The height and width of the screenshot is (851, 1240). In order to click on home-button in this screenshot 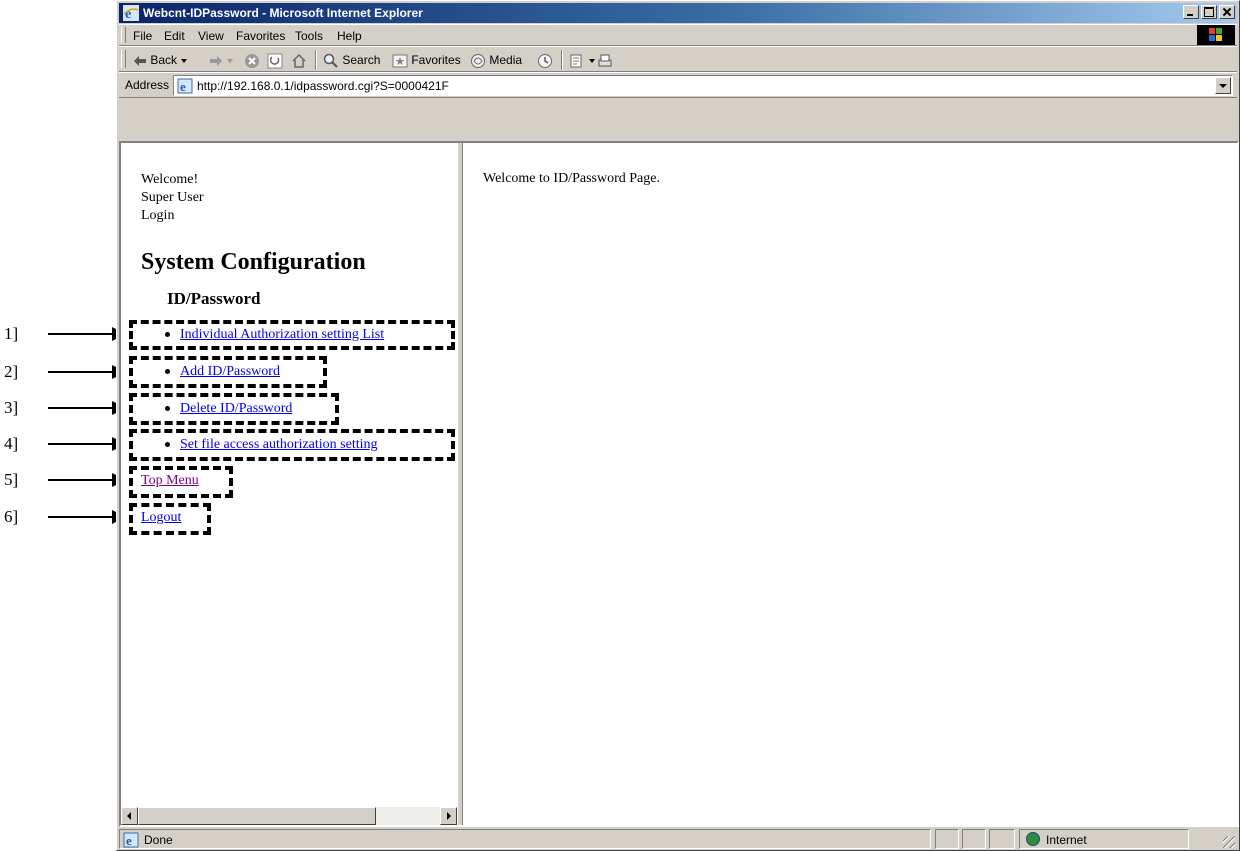, I will do `click(299, 60)`.